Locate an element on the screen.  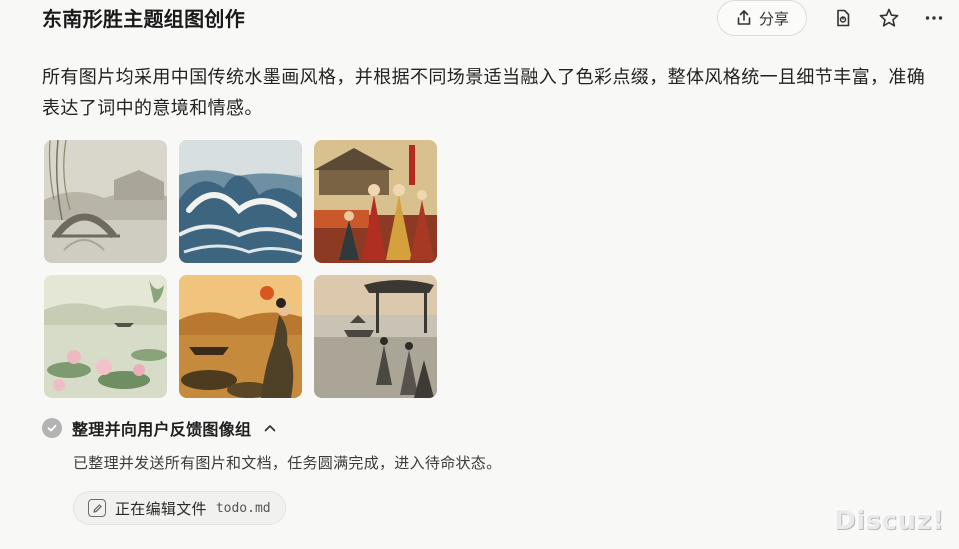
share-button: 分享 is located at coordinates (762, 18).